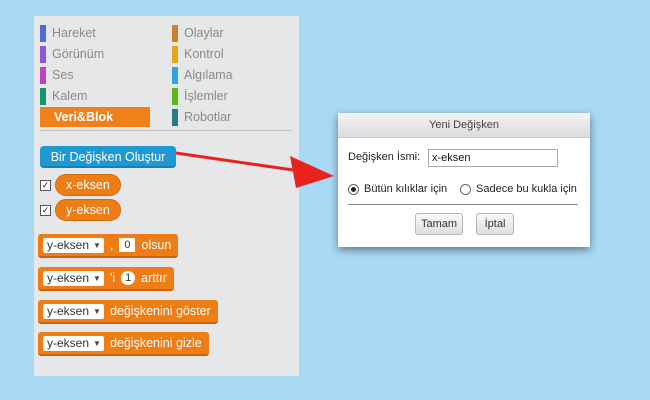  Describe the element at coordinates (439, 224) in the screenshot. I see `ok-button: Tamam` at that location.